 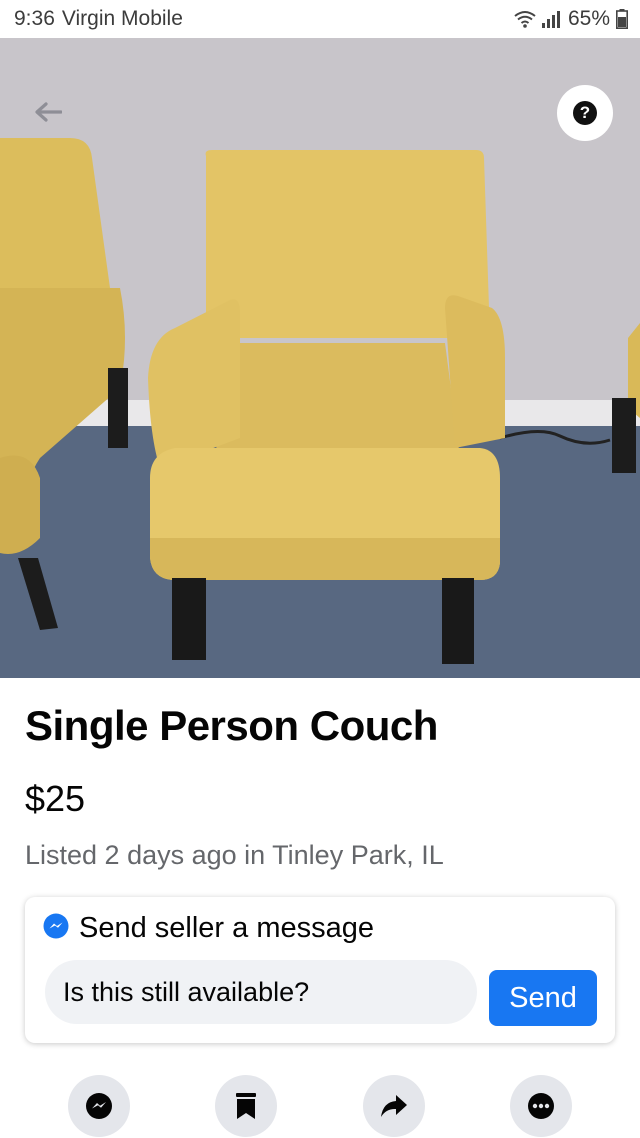 What do you see at coordinates (543, 998) in the screenshot?
I see `send-button: Send` at bounding box center [543, 998].